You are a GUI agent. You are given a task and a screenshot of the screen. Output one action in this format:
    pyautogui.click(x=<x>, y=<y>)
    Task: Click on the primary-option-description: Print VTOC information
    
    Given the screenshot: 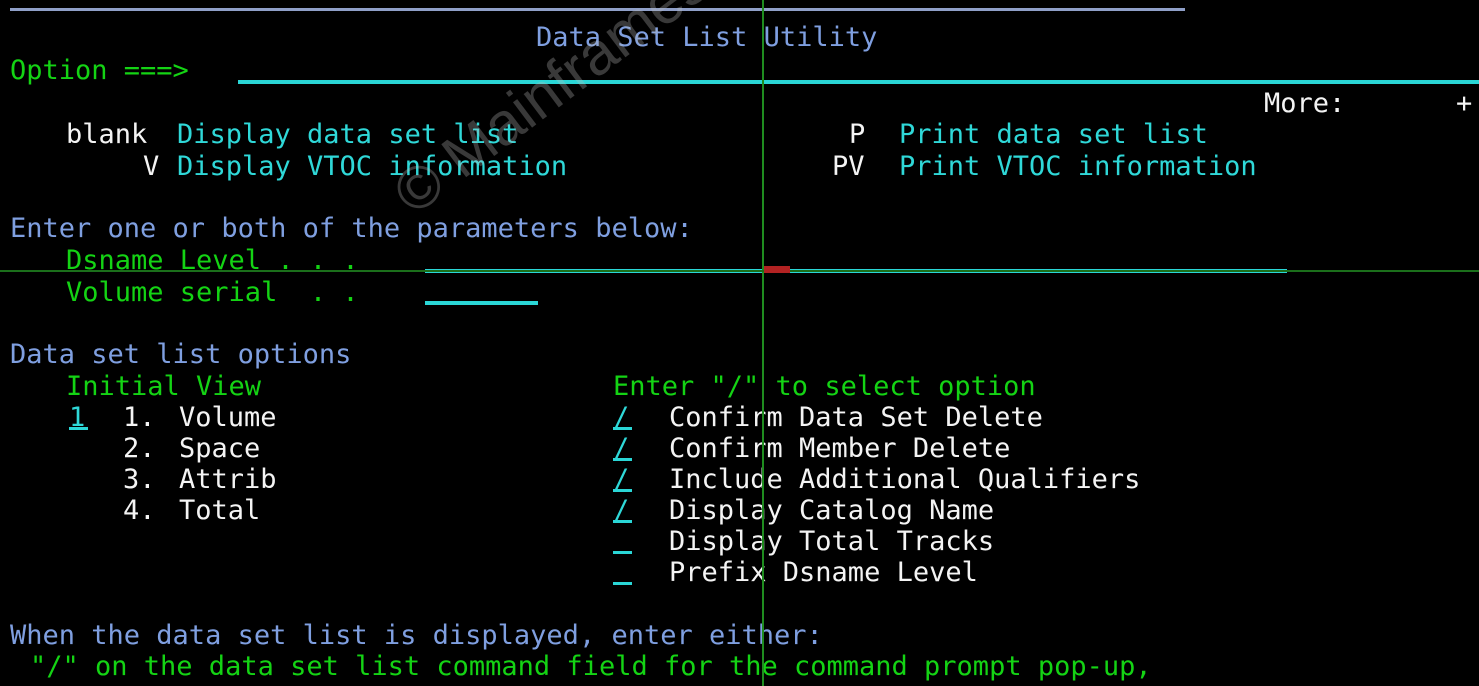 What is the action you would take?
    pyautogui.click(x=1078, y=166)
    